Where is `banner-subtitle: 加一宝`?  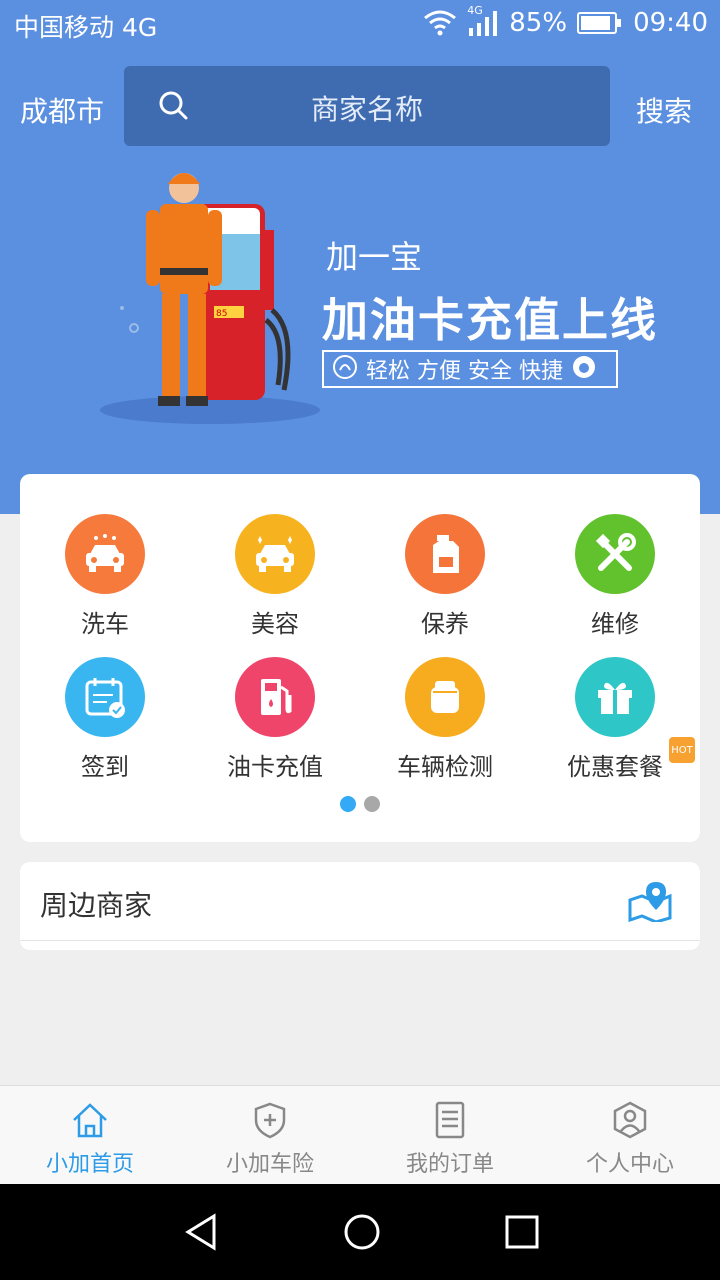 banner-subtitle: 加一宝 is located at coordinates (374, 257).